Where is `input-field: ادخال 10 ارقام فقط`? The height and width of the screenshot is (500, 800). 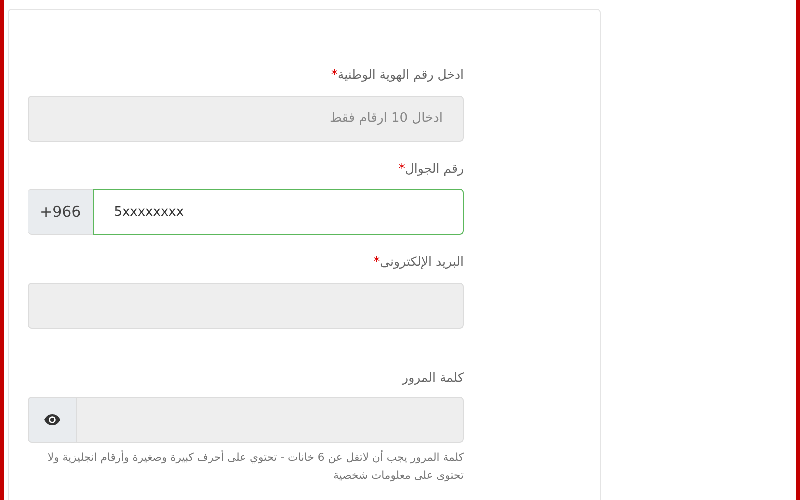
input-field: ادخال 10 ارقام فقط is located at coordinates (246, 119).